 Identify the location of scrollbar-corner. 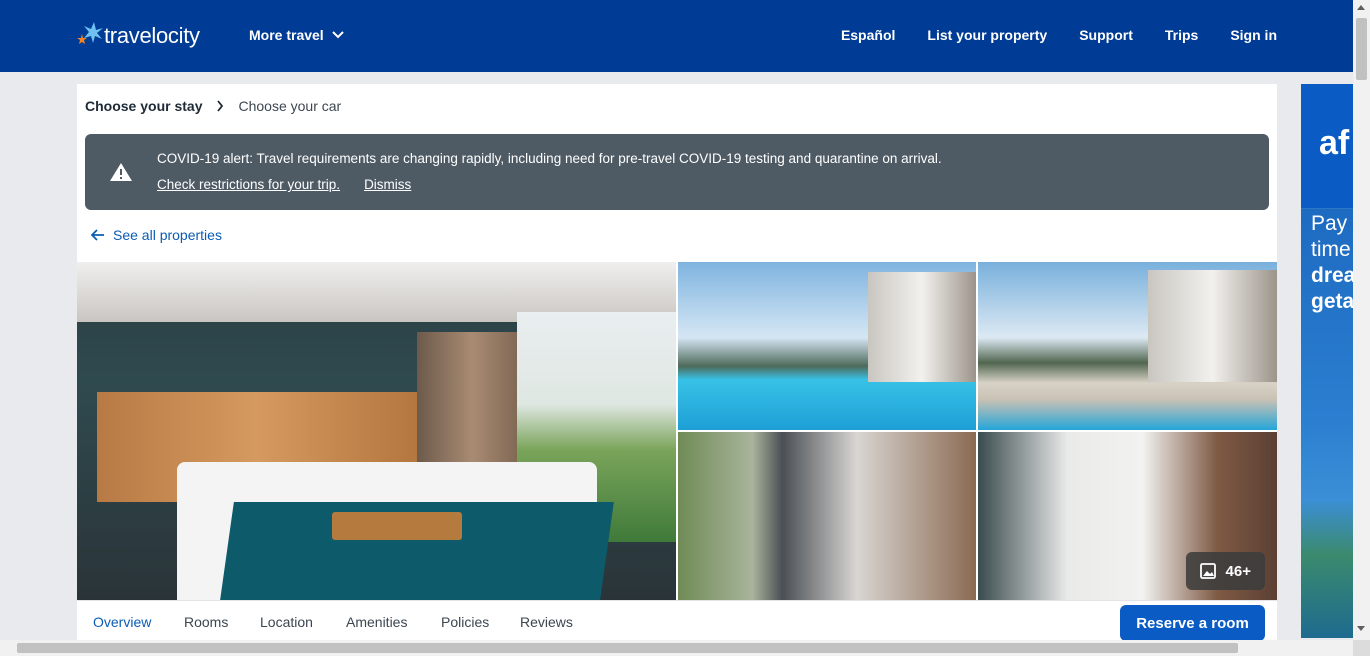
(1361, 648).